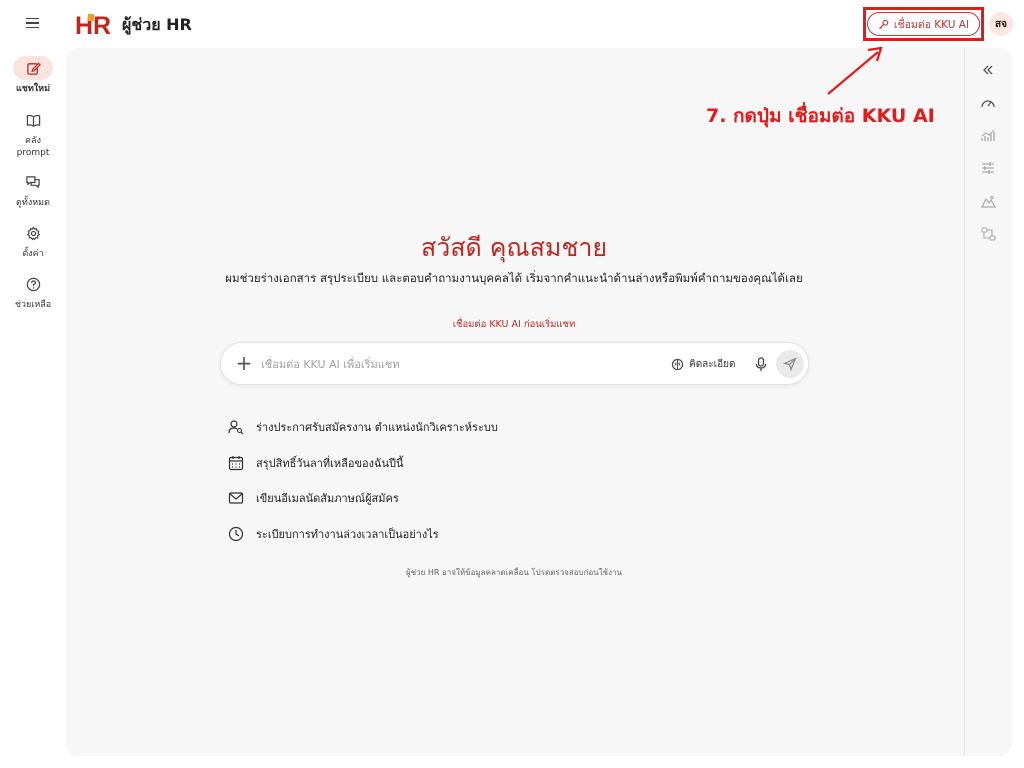  I want to click on sliders-icon, so click(988, 168).